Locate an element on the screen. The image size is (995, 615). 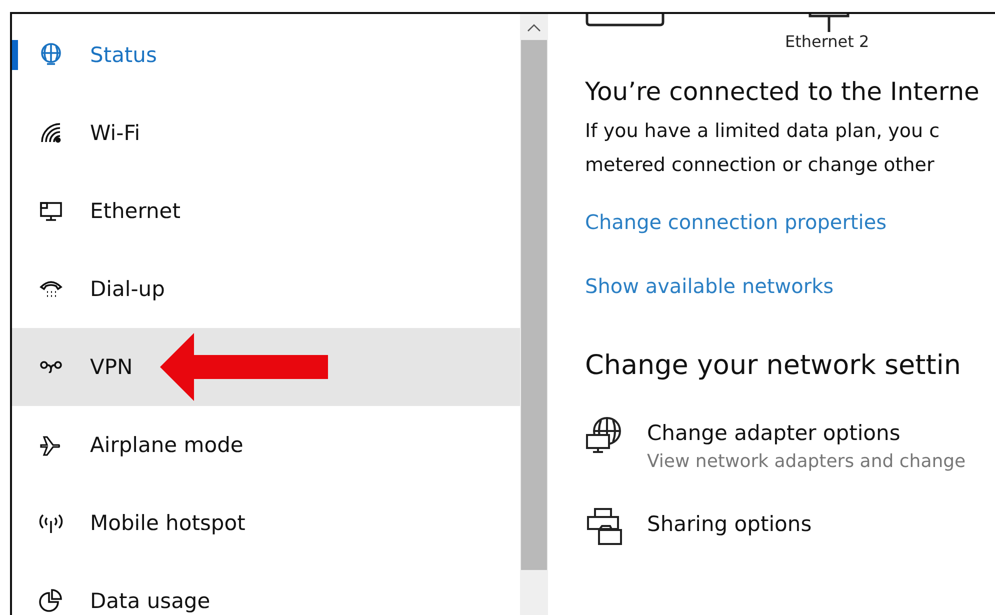
sidebar-item: Data usage is located at coordinates (266, 588).